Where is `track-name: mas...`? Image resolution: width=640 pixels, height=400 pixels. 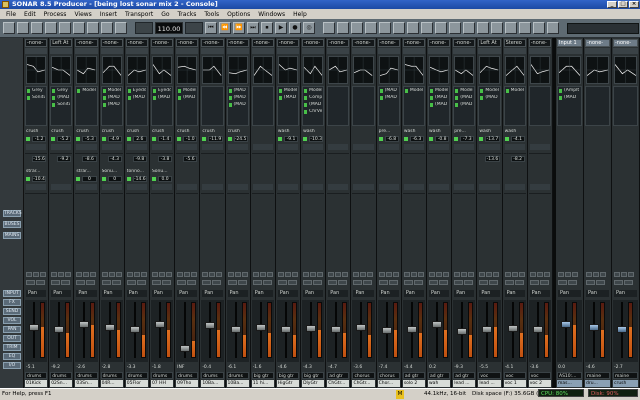 track-name: mas... is located at coordinates (569, 383).